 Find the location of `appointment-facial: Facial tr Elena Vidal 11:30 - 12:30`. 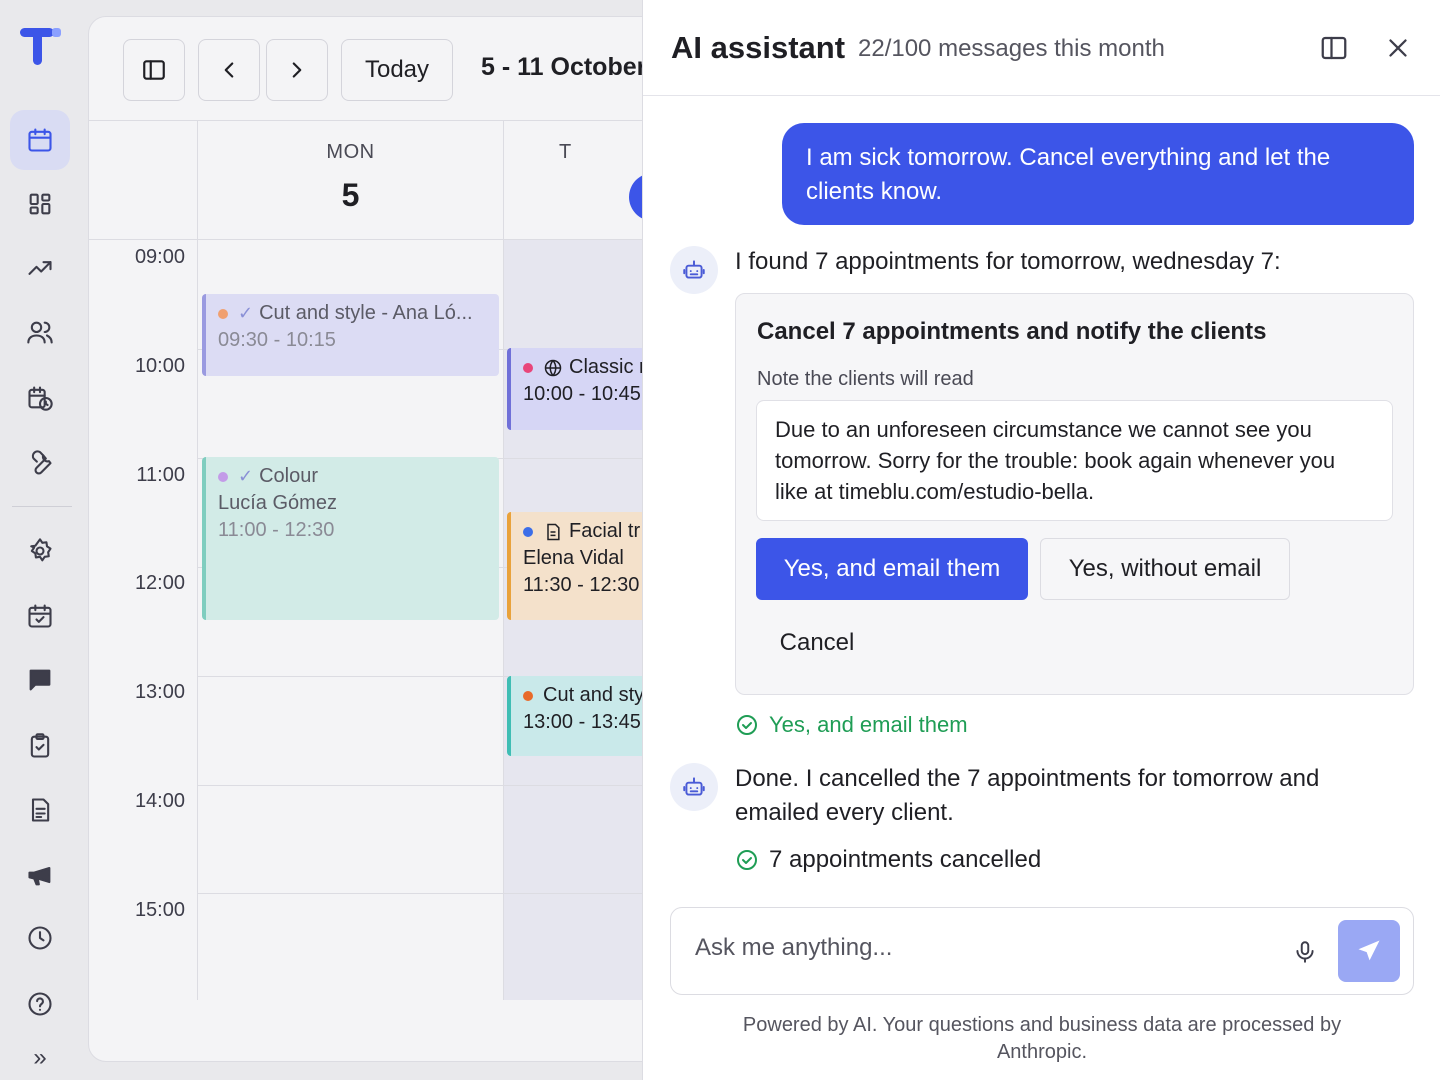

appointment-facial: Facial tr Elena Vidal 11:30 - 12:30 is located at coordinates (577, 566).